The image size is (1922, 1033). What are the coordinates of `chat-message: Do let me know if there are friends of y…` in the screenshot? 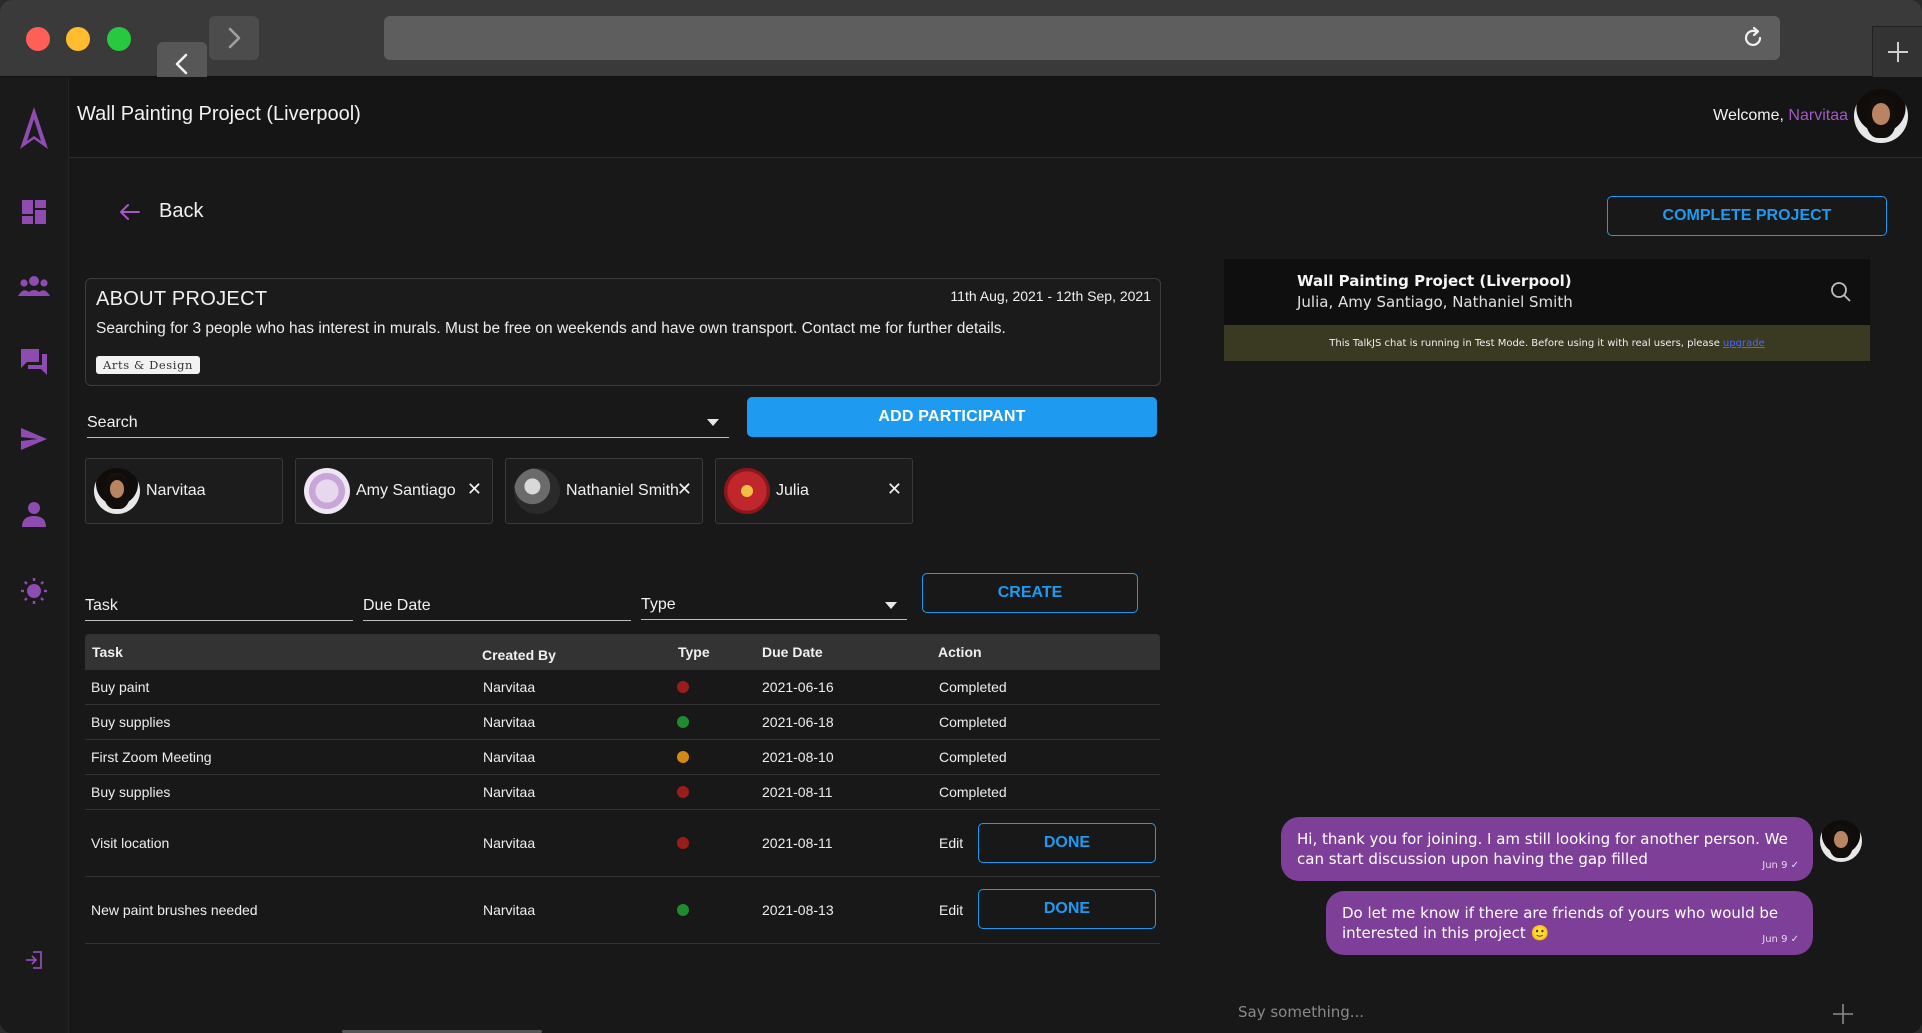 It's located at (1569, 923).